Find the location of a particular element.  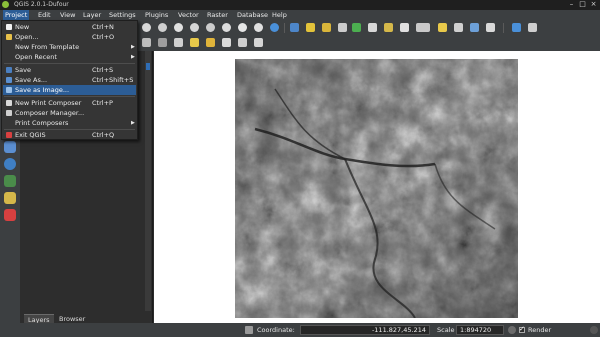

toggle-extents-icon is located at coordinates (249, 330).